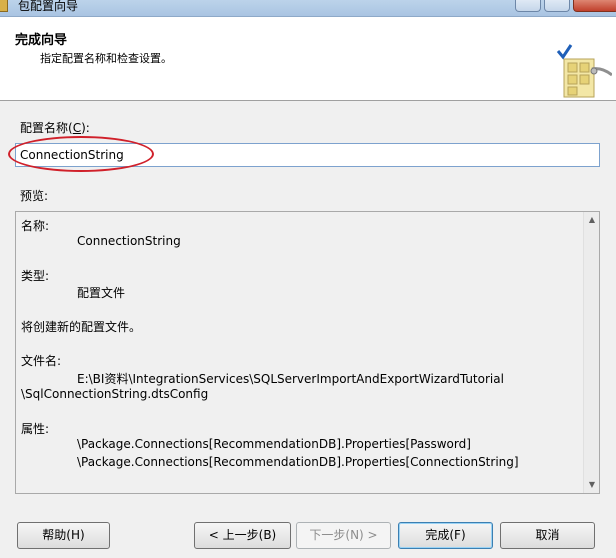 This screenshot has height=558, width=616. Describe the element at coordinates (41, 40) in the screenshot. I see `page-title: 完成向导` at that location.